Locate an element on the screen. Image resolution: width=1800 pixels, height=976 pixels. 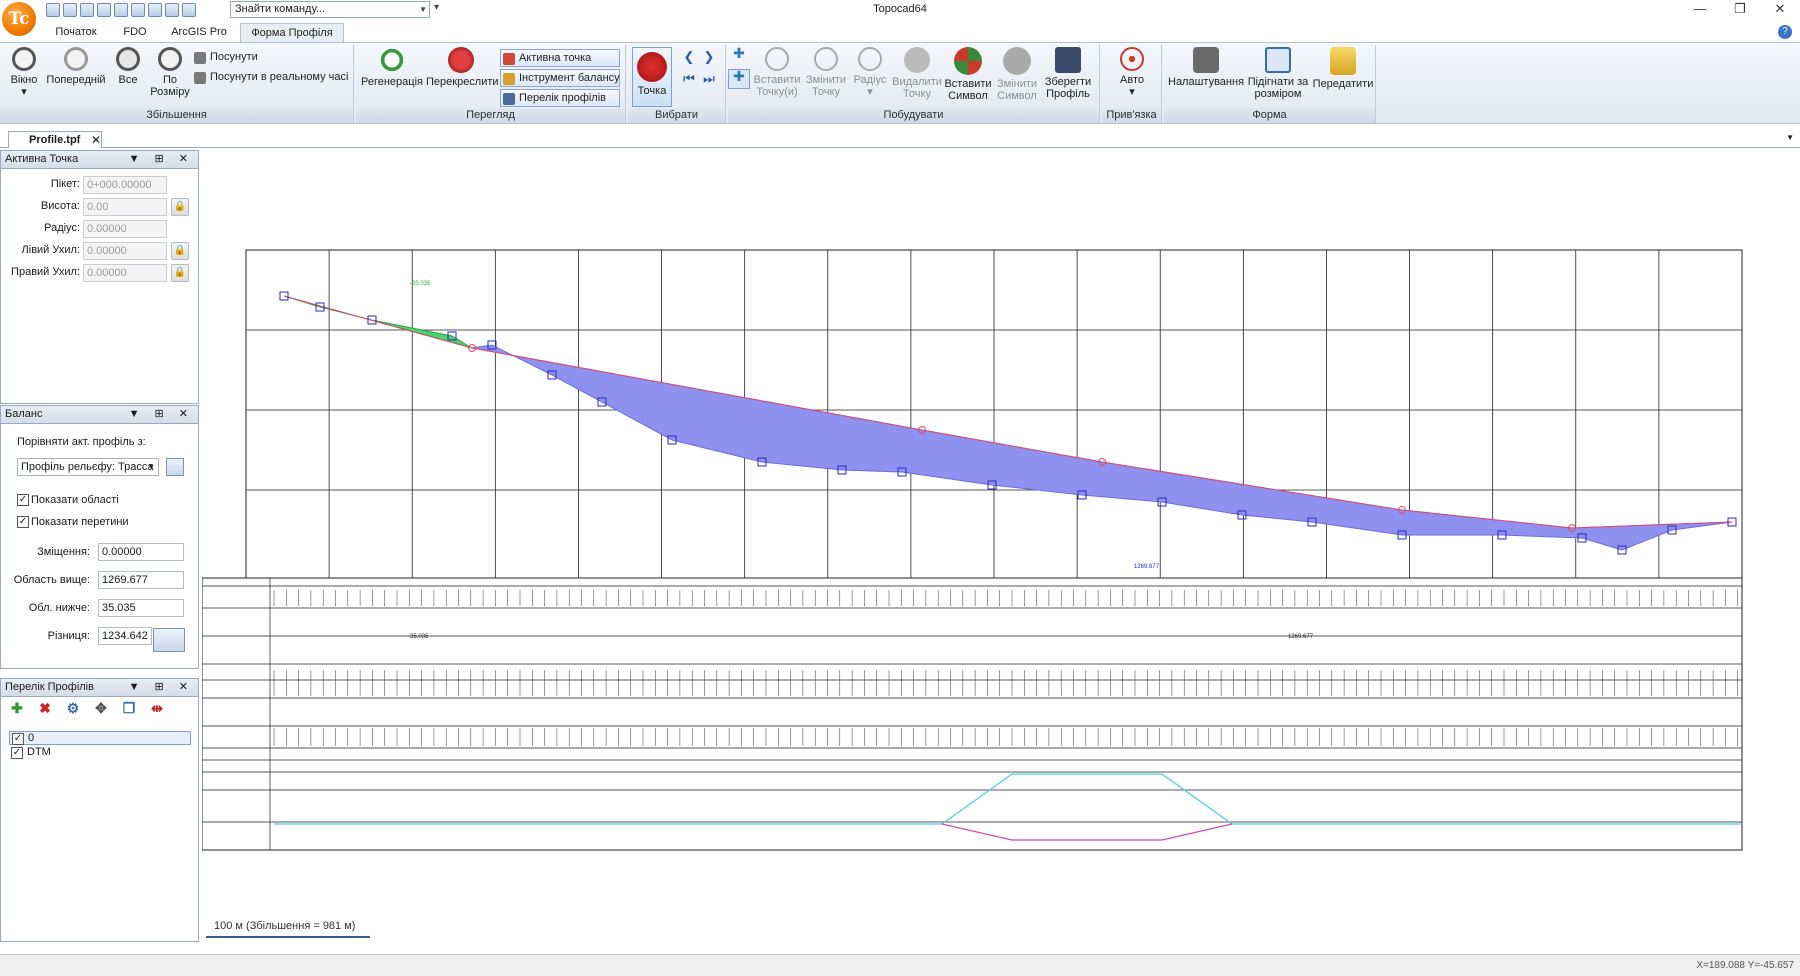
show-areas-checkbox: ✓ Показати області is located at coordinates (68, 501).